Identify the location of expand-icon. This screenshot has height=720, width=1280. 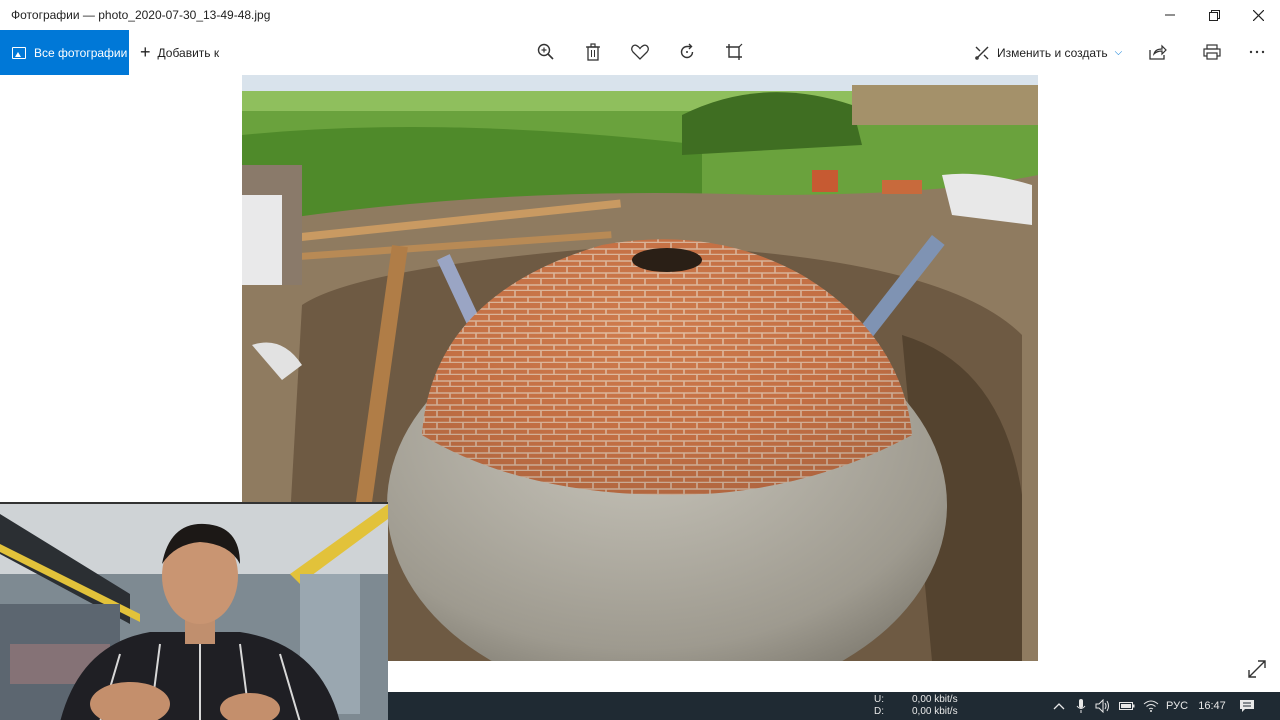
(1257, 669).